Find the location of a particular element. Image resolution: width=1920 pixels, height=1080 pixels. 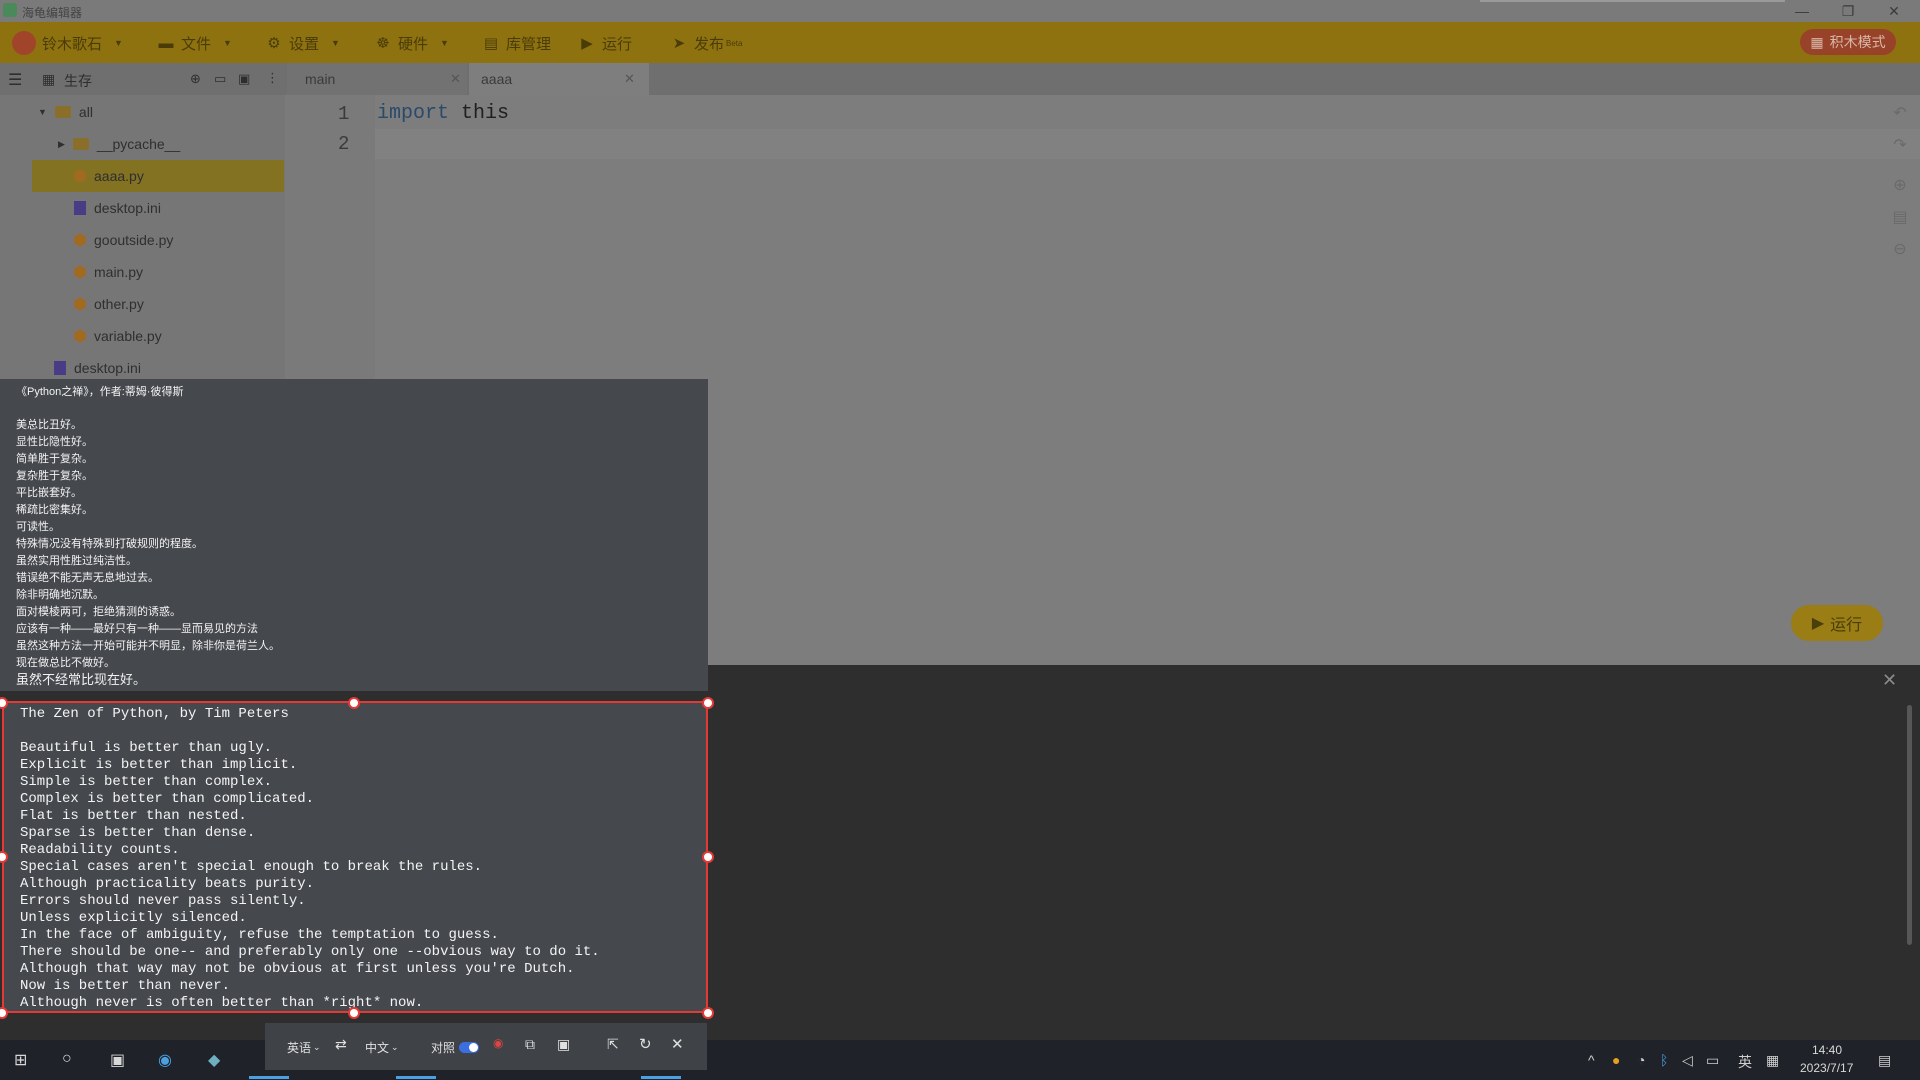

ime-mode-icon: ▦ is located at coordinates (1772, 1060).